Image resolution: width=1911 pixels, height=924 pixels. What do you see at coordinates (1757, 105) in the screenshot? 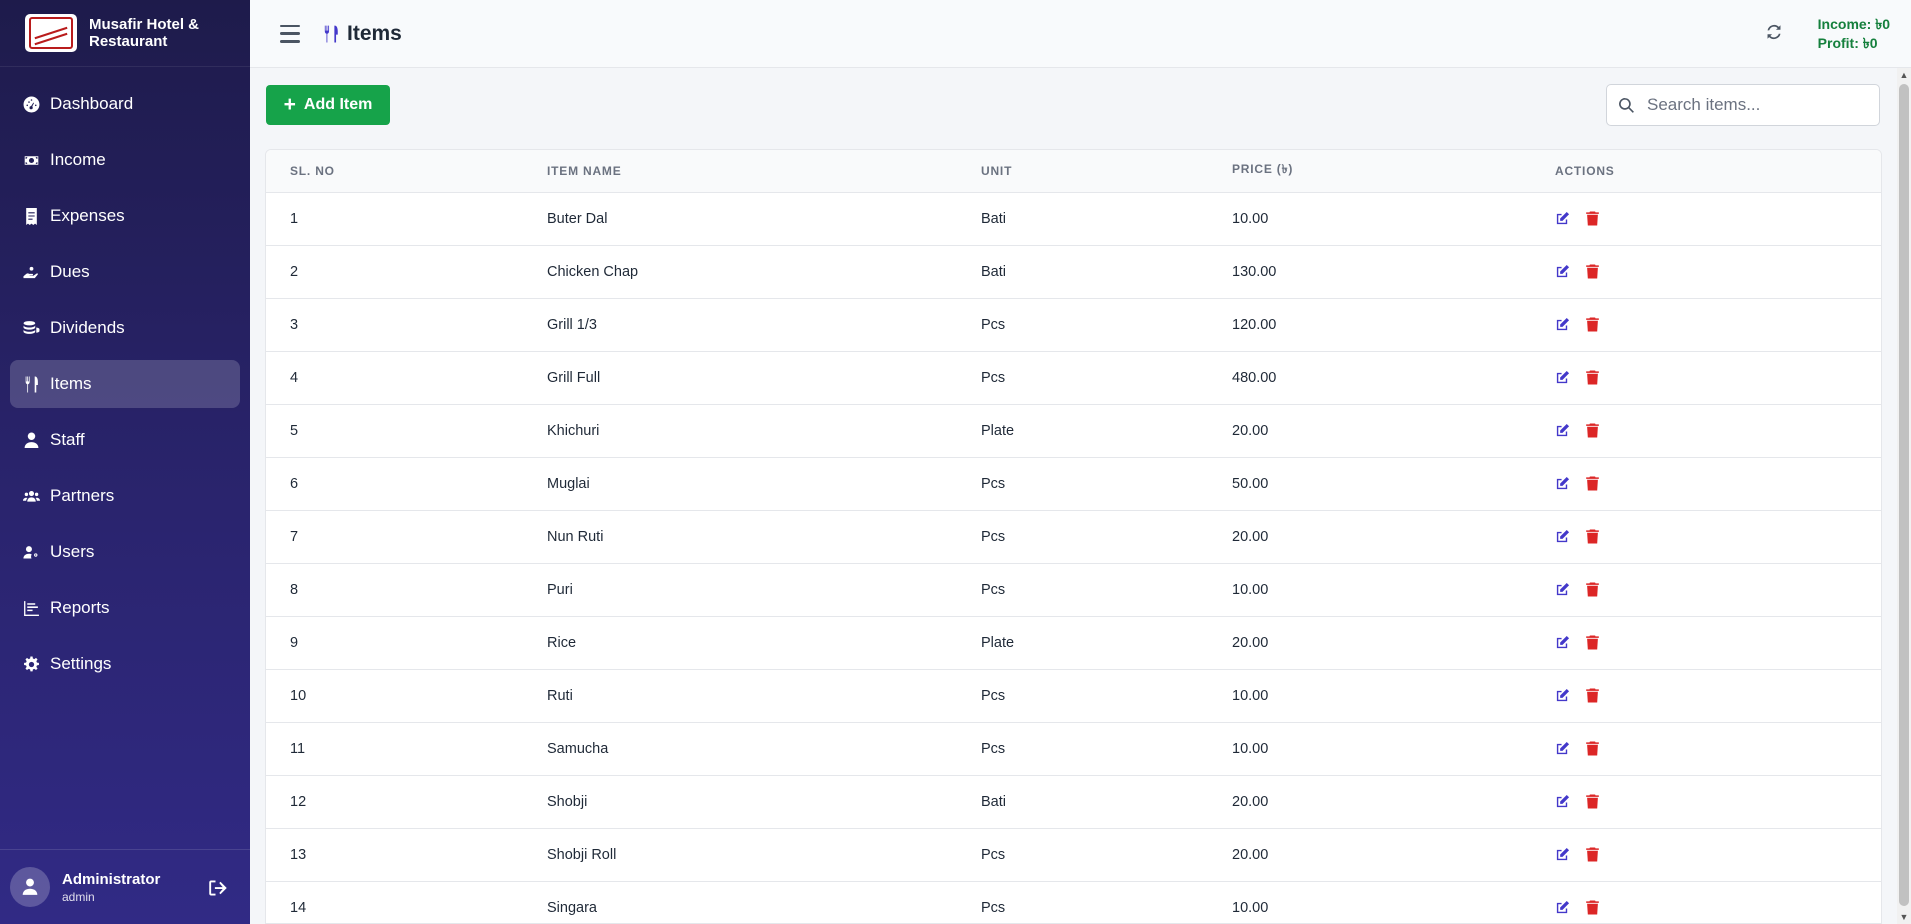
I see `search-input` at bounding box center [1757, 105].